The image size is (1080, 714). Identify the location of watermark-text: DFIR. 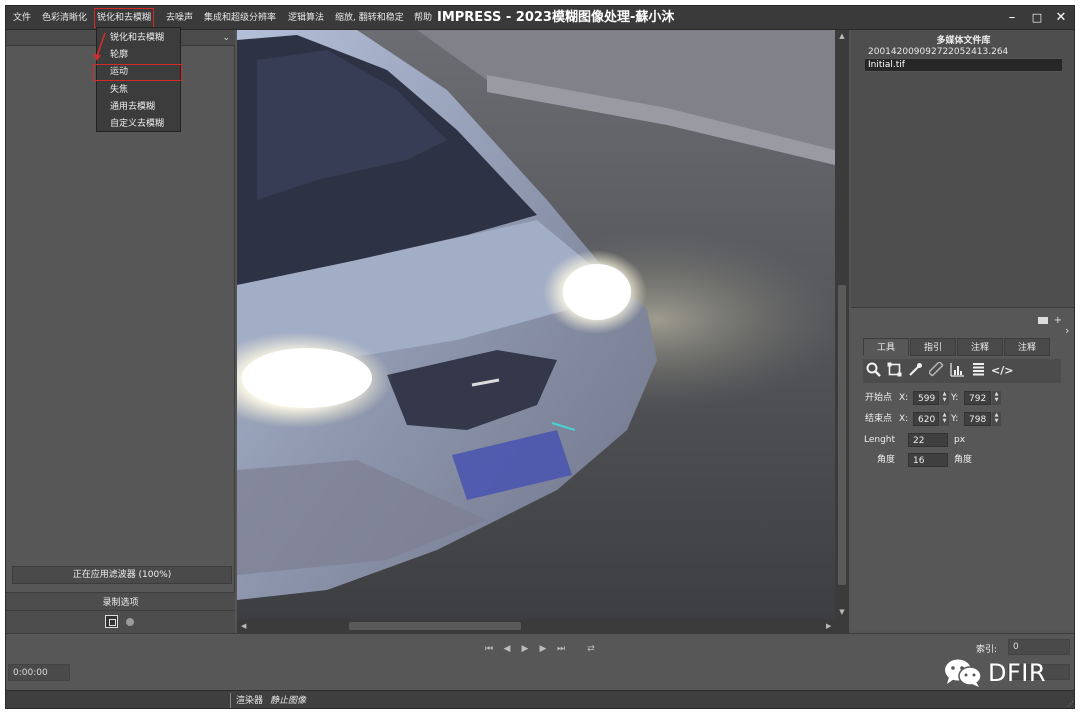
(1017, 673).